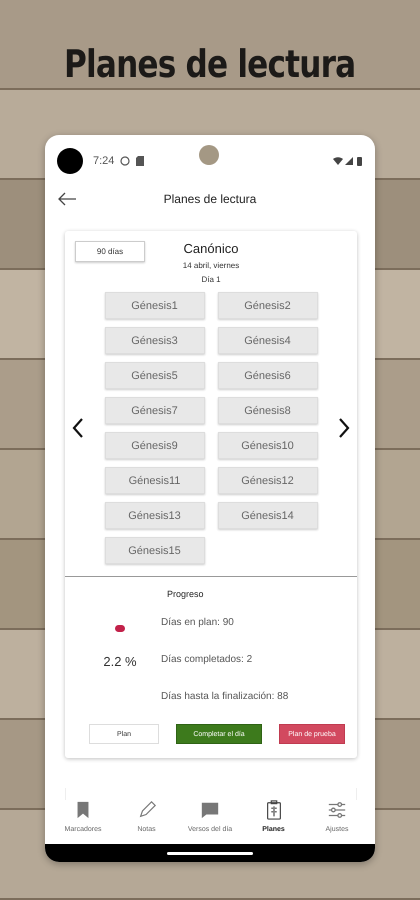 The width and height of the screenshot is (420, 900). What do you see at coordinates (209, 155) in the screenshot?
I see `front-camera-icon` at bounding box center [209, 155].